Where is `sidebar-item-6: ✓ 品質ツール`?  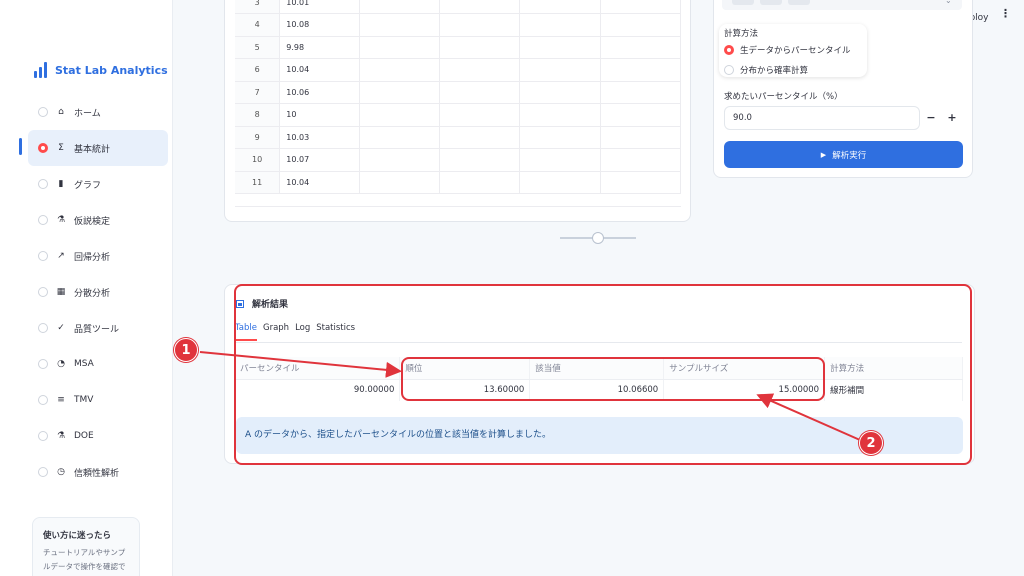
sidebar-item-6: ✓ 品質ツール is located at coordinates (98, 328).